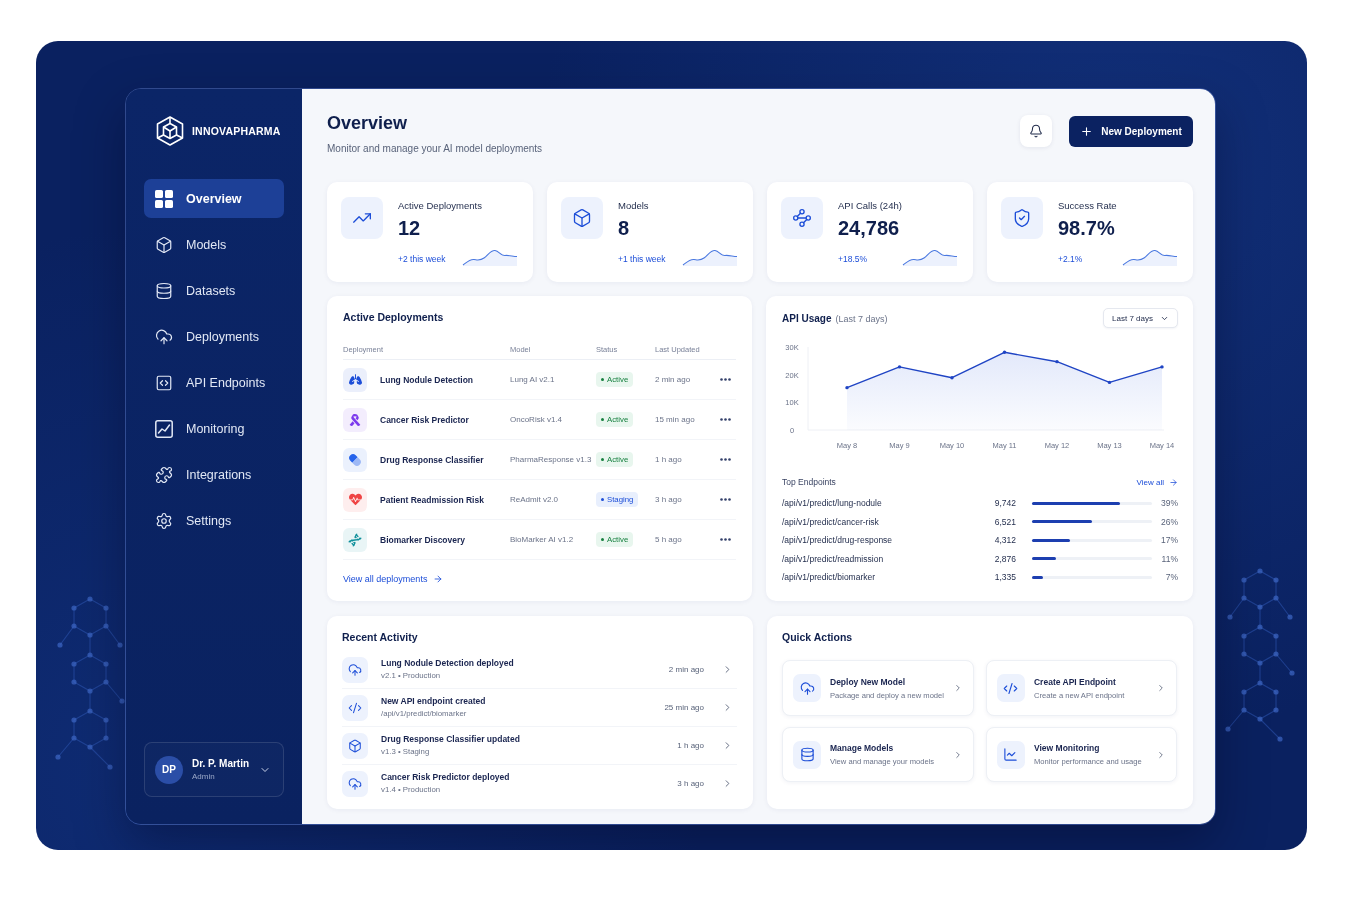 The image size is (1346, 897). I want to click on endpoint-share: 11%, so click(1169, 558).